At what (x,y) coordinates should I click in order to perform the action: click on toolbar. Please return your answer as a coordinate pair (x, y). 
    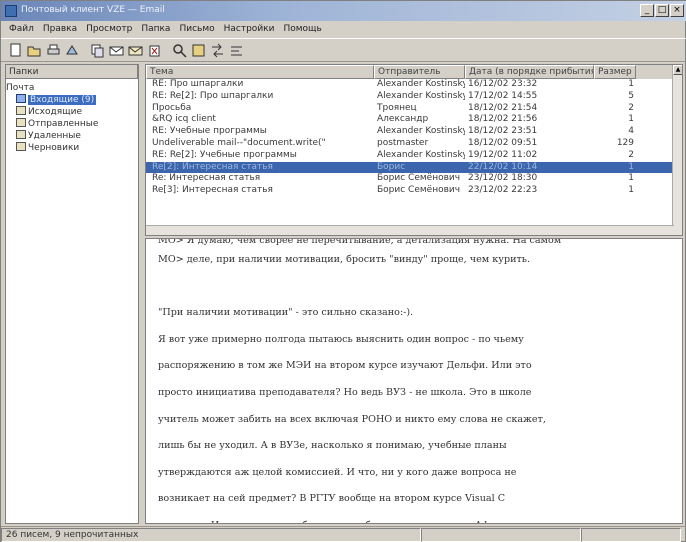
    Looking at the image, I should click on (343, 50).